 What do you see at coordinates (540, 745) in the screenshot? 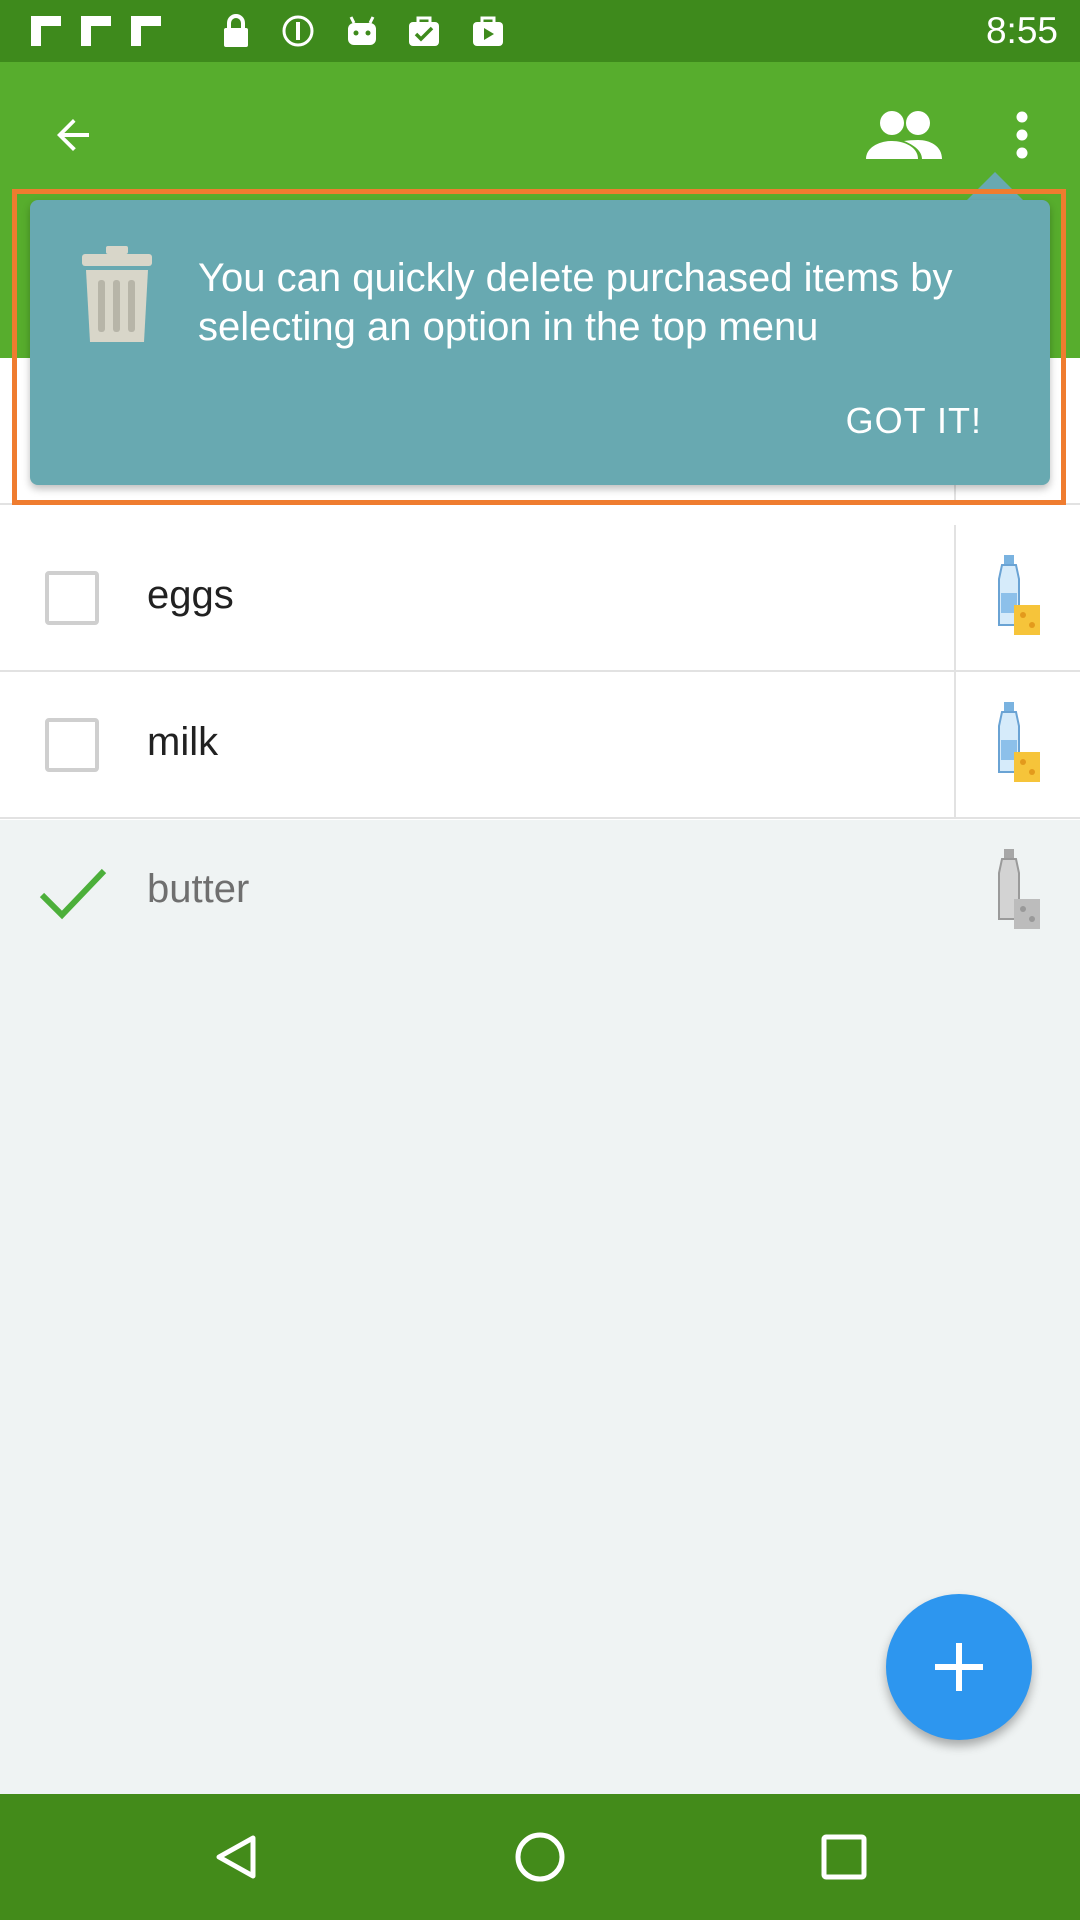
I see `list-item: milk` at bounding box center [540, 745].